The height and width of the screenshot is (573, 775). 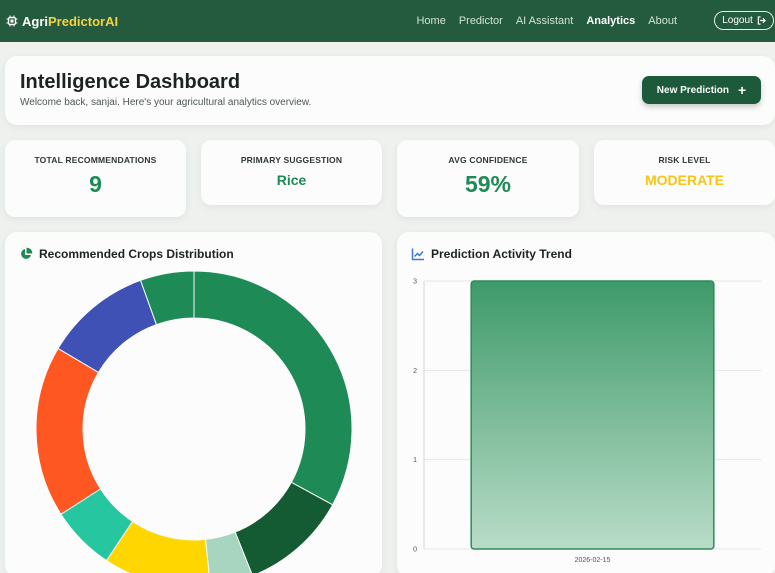 What do you see at coordinates (95, 184) in the screenshot?
I see `stat-value: 9` at bounding box center [95, 184].